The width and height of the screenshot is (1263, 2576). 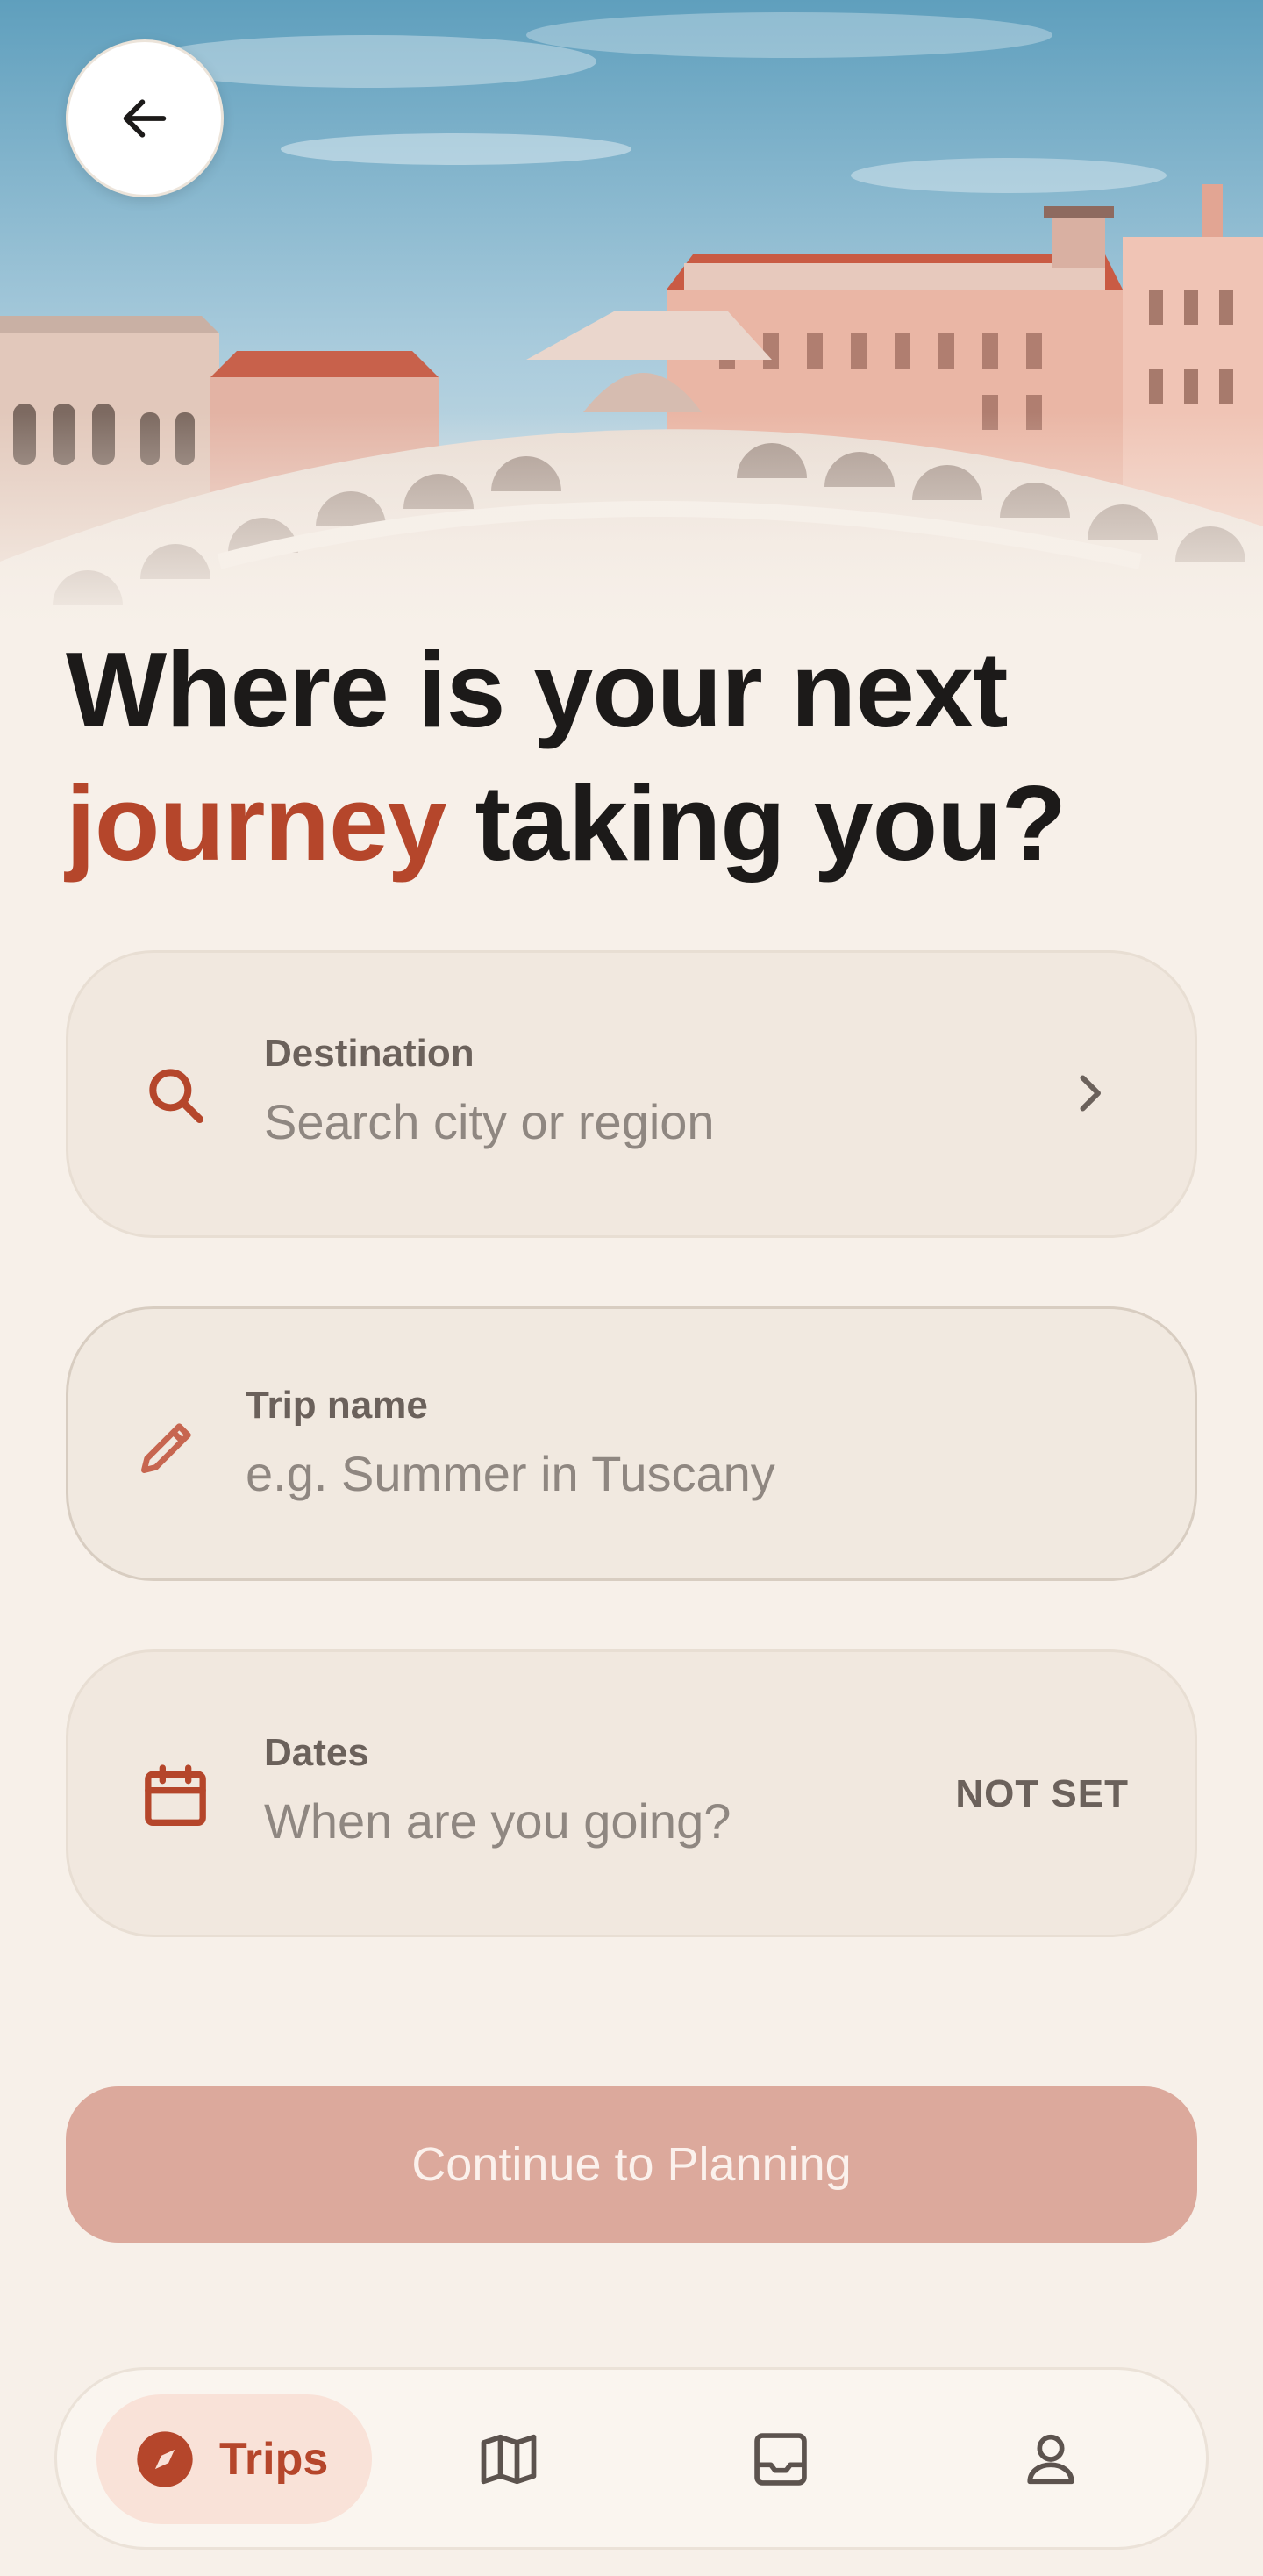 I want to click on trip-name-input, so click(x=640, y=1473).